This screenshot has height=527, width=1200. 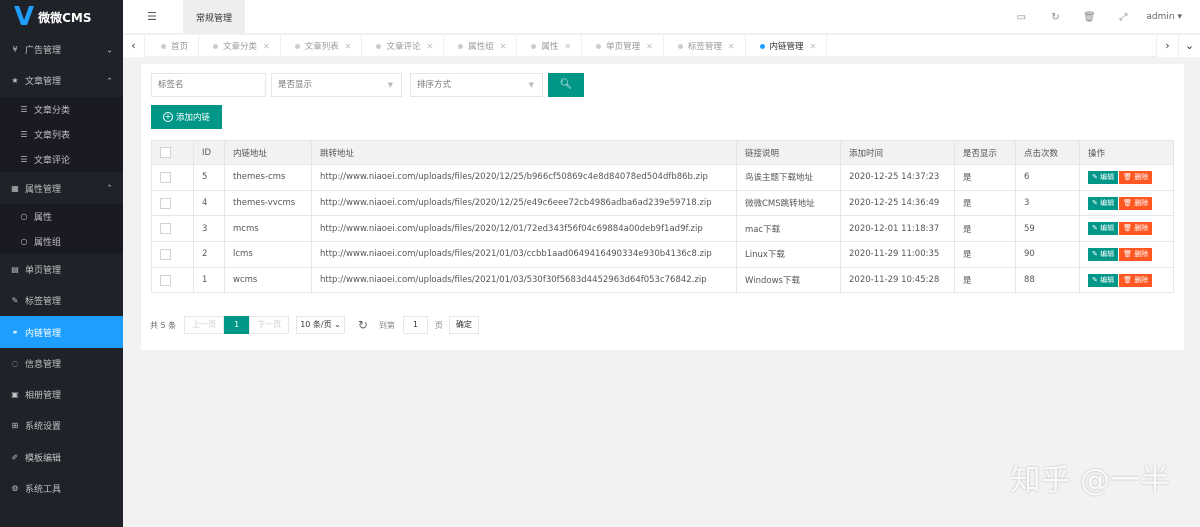 I want to click on sort-select: 排序方式 ▼, so click(x=476, y=85).